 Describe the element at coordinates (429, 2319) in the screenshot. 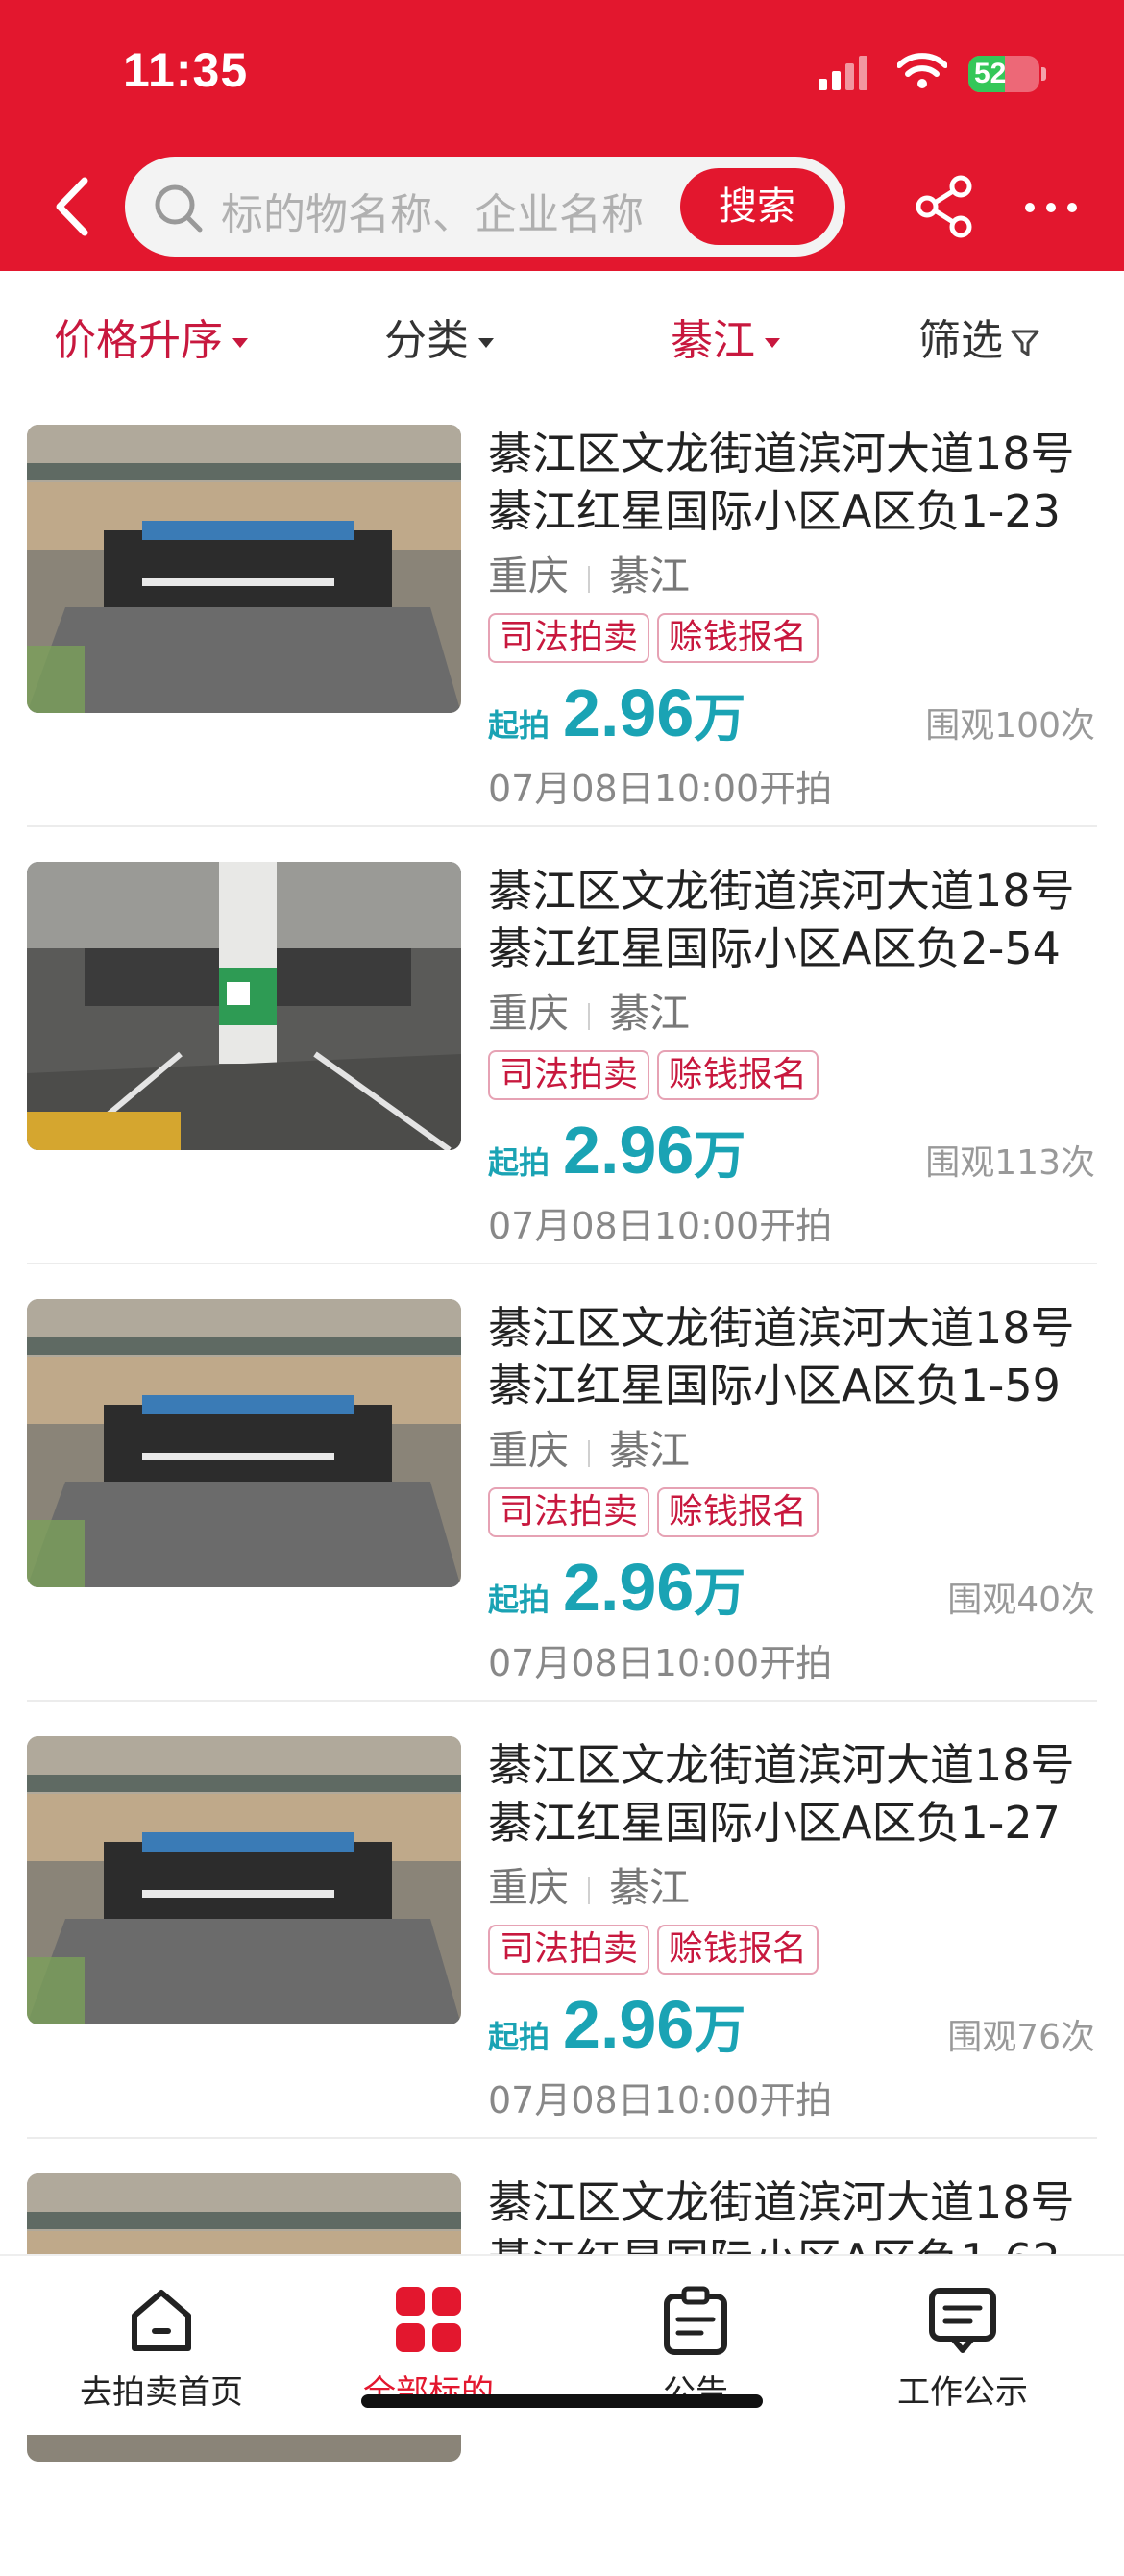

I see `grid-icon` at that location.